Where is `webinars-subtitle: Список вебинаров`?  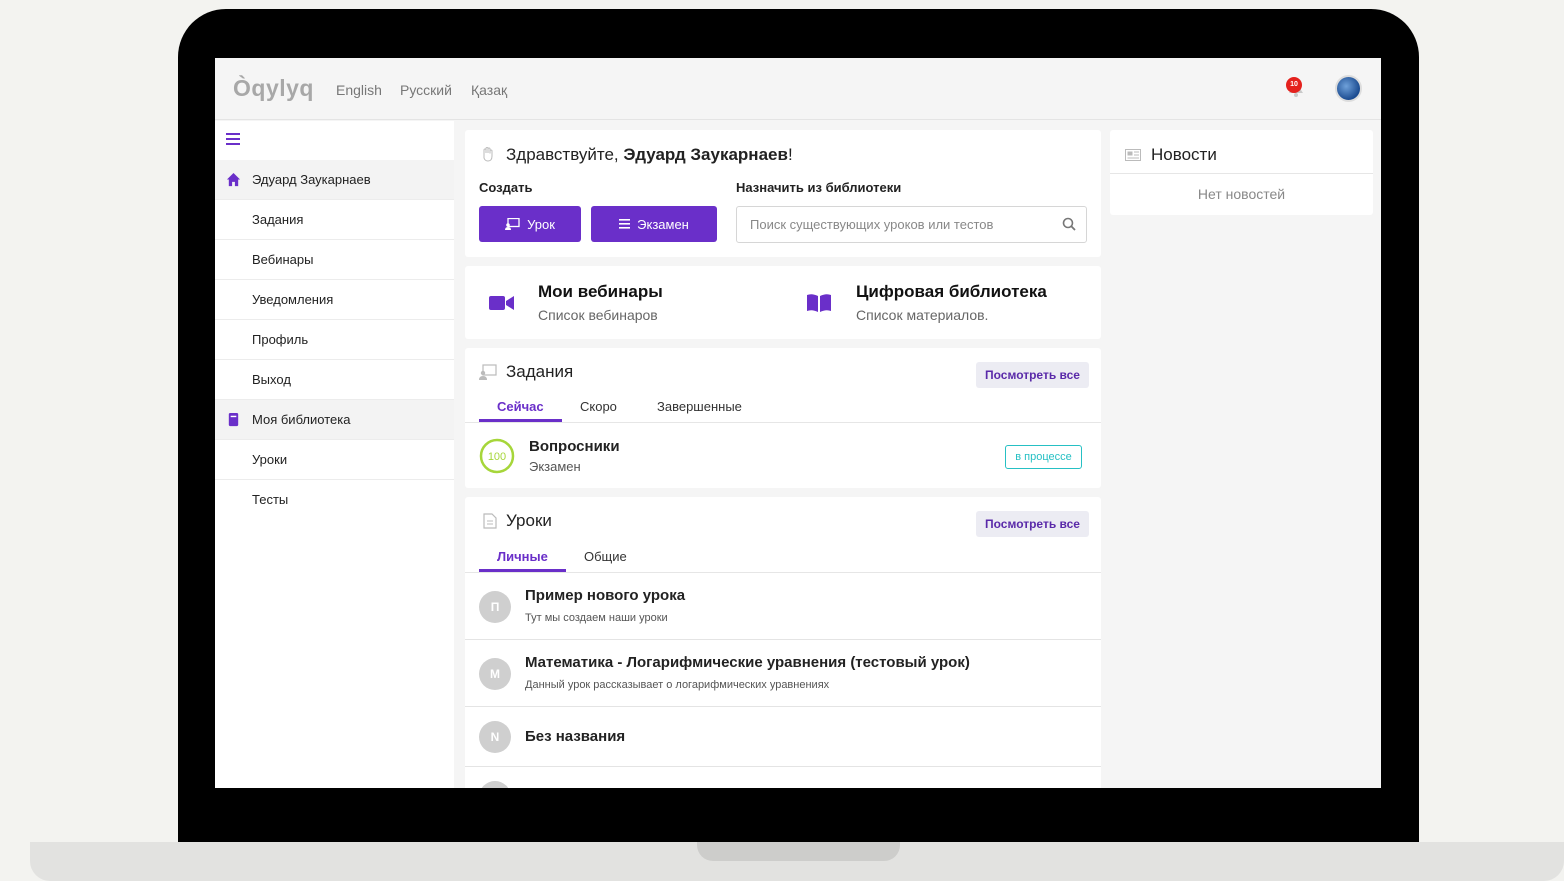
webinars-subtitle: Список вебинаров is located at coordinates (598, 315).